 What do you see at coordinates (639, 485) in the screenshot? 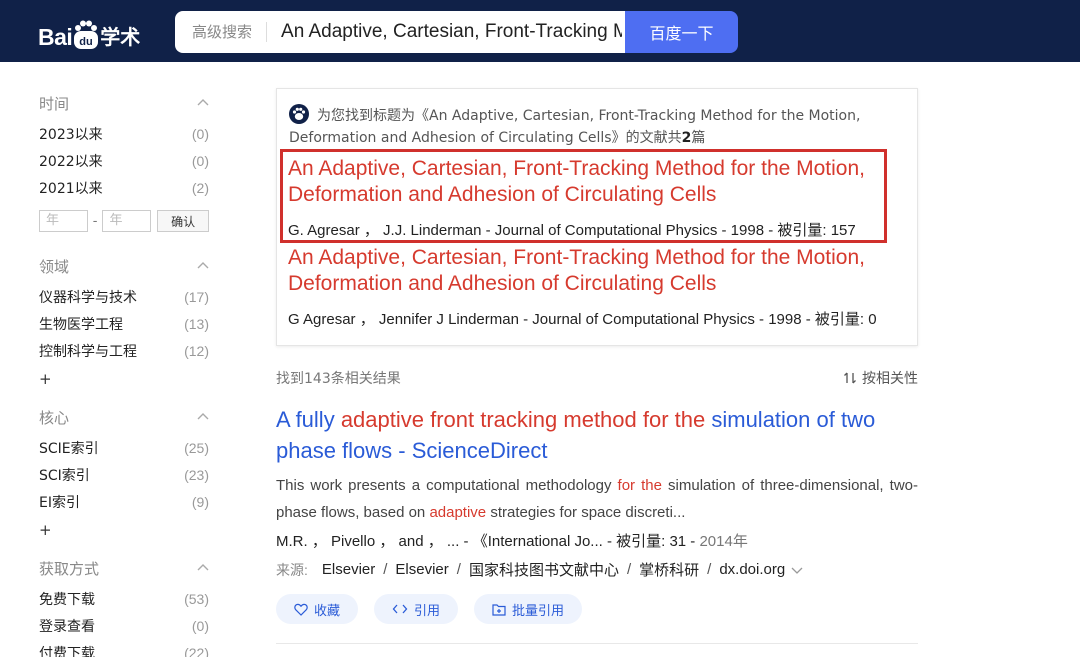
I see `abstract-part-highlight: for the` at bounding box center [639, 485].